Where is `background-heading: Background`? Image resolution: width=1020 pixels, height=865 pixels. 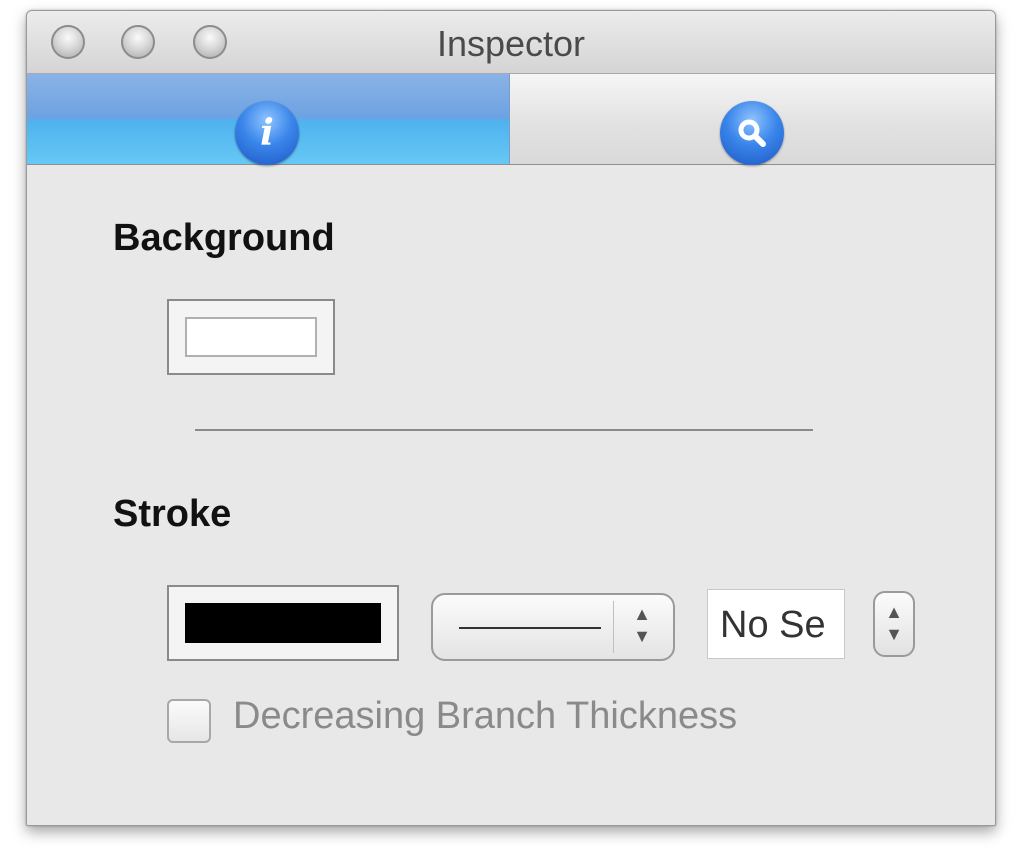 background-heading: Background is located at coordinates (224, 238).